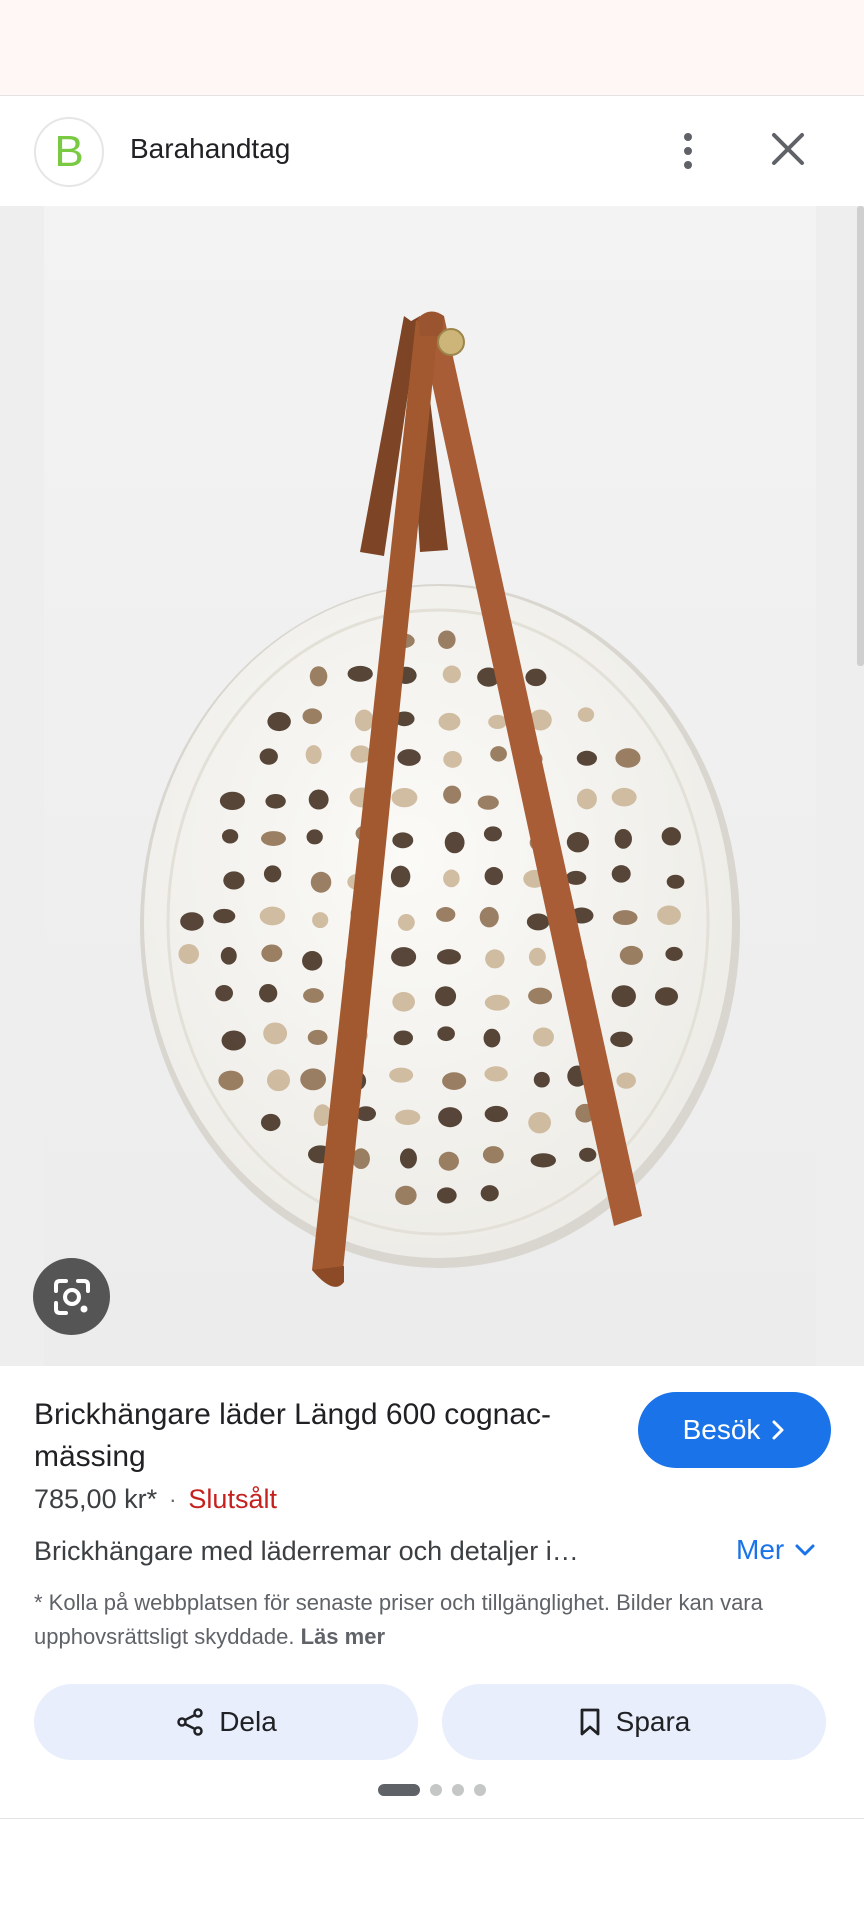 The height and width of the screenshot is (1920, 864). I want to click on share-button: Dela, so click(226, 1722).